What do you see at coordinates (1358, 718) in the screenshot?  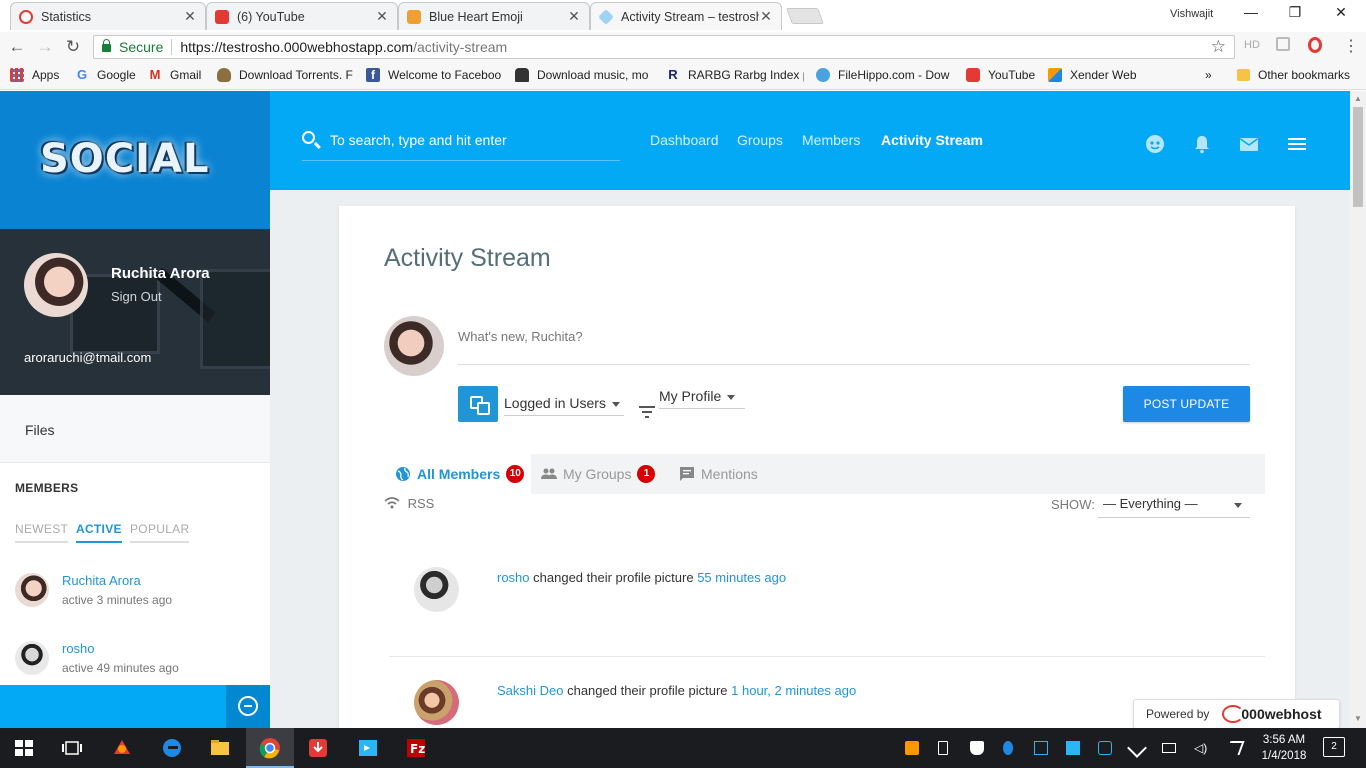 I see `scroll-down-icon: ▼` at bounding box center [1358, 718].